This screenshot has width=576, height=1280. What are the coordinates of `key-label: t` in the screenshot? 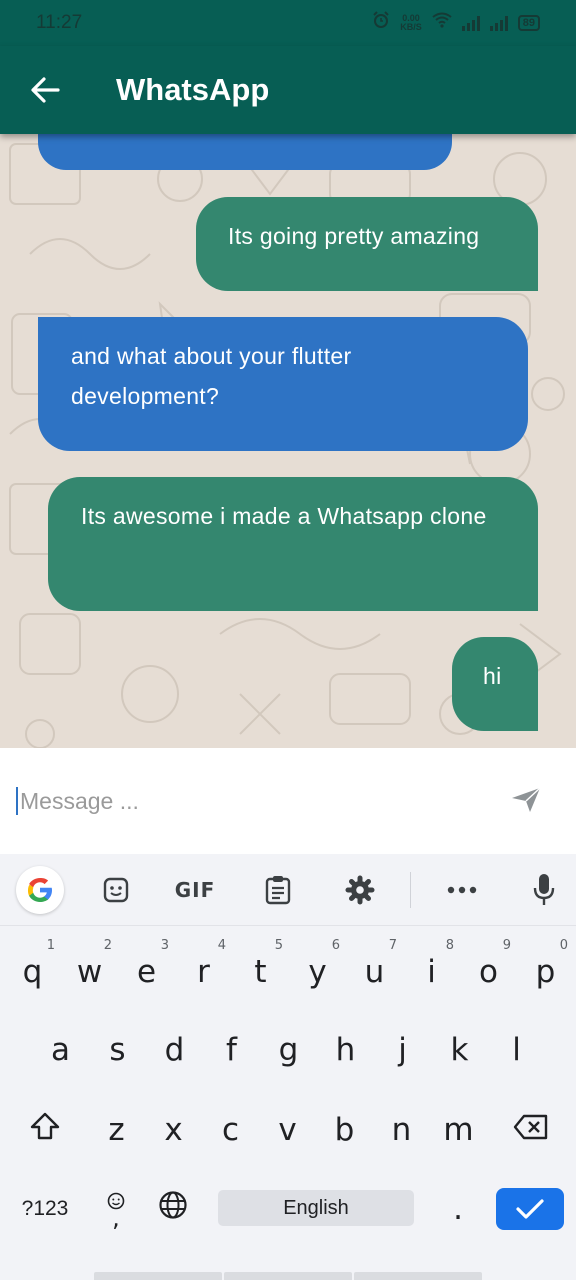 It's located at (260, 972).